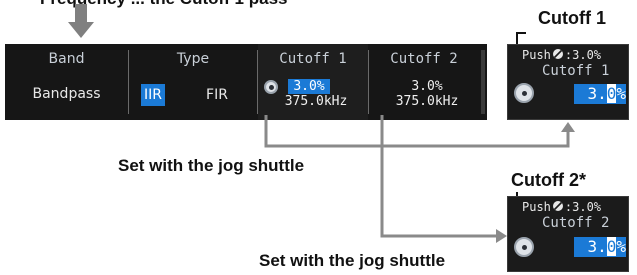  What do you see at coordinates (536, 207) in the screenshot?
I see `push-label: Push` at bounding box center [536, 207].